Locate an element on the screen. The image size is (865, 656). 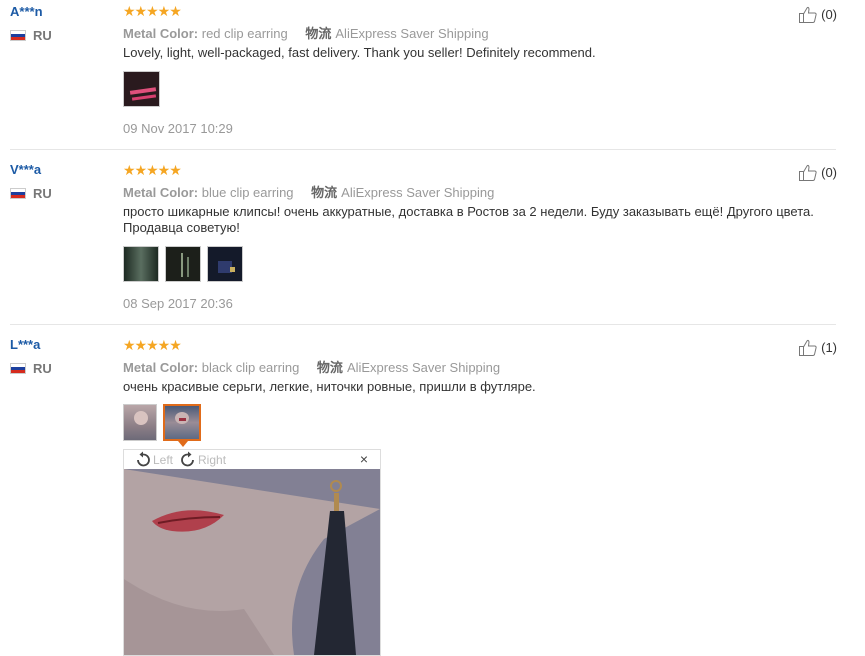
reviewer-name: A***n is located at coordinates (26, 11).